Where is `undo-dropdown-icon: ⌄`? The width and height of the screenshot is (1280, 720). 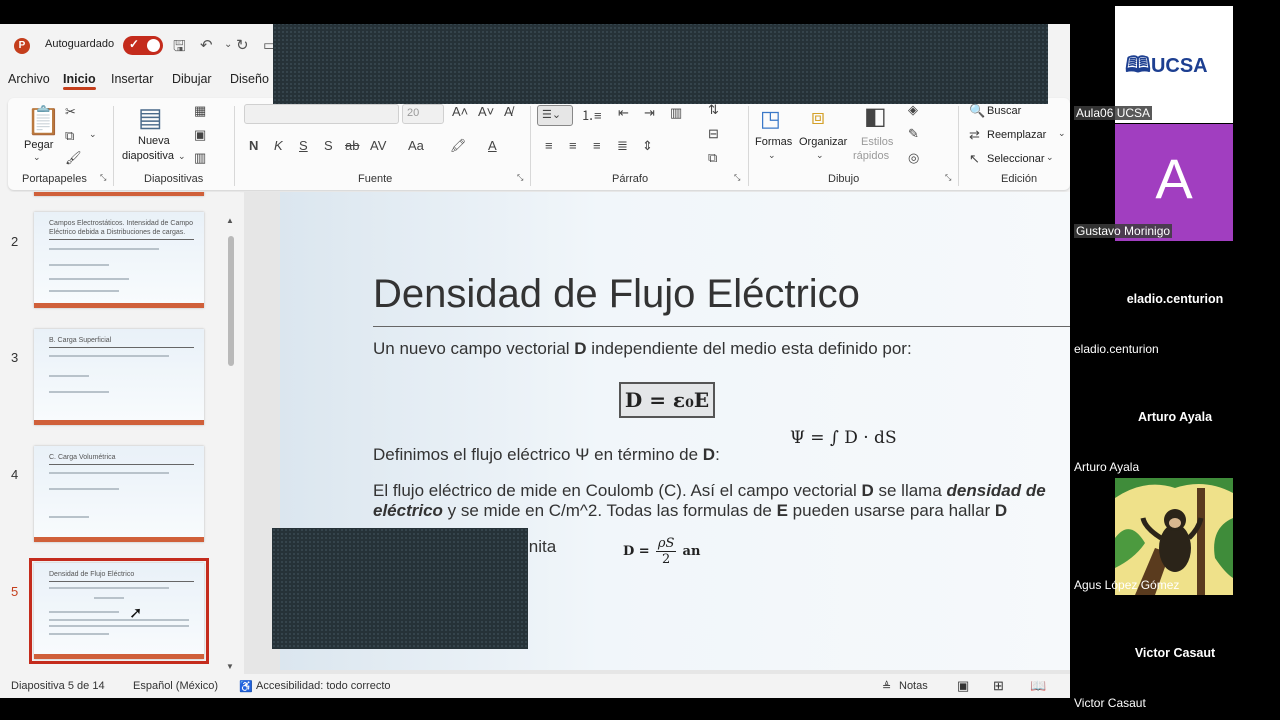
undo-dropdown-icon: ⌄ is located at coordinates (228, 44).